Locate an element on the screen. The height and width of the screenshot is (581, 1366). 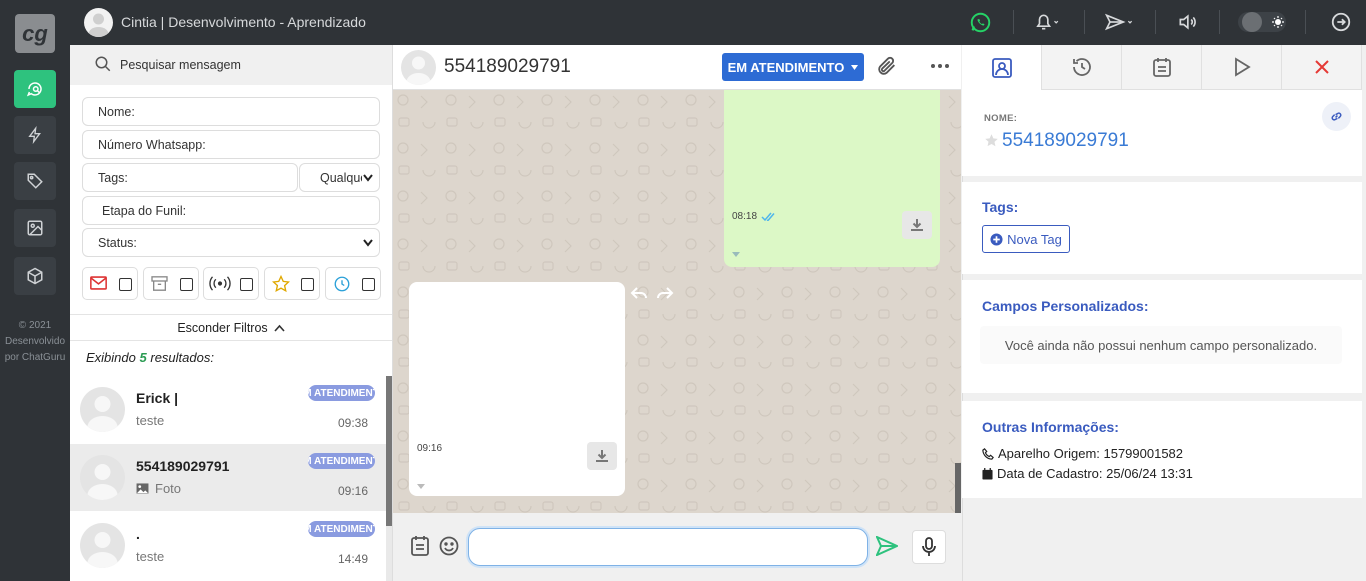
filter-funnel-field: Etapa do Funil: is located at coordinates (231, 210).